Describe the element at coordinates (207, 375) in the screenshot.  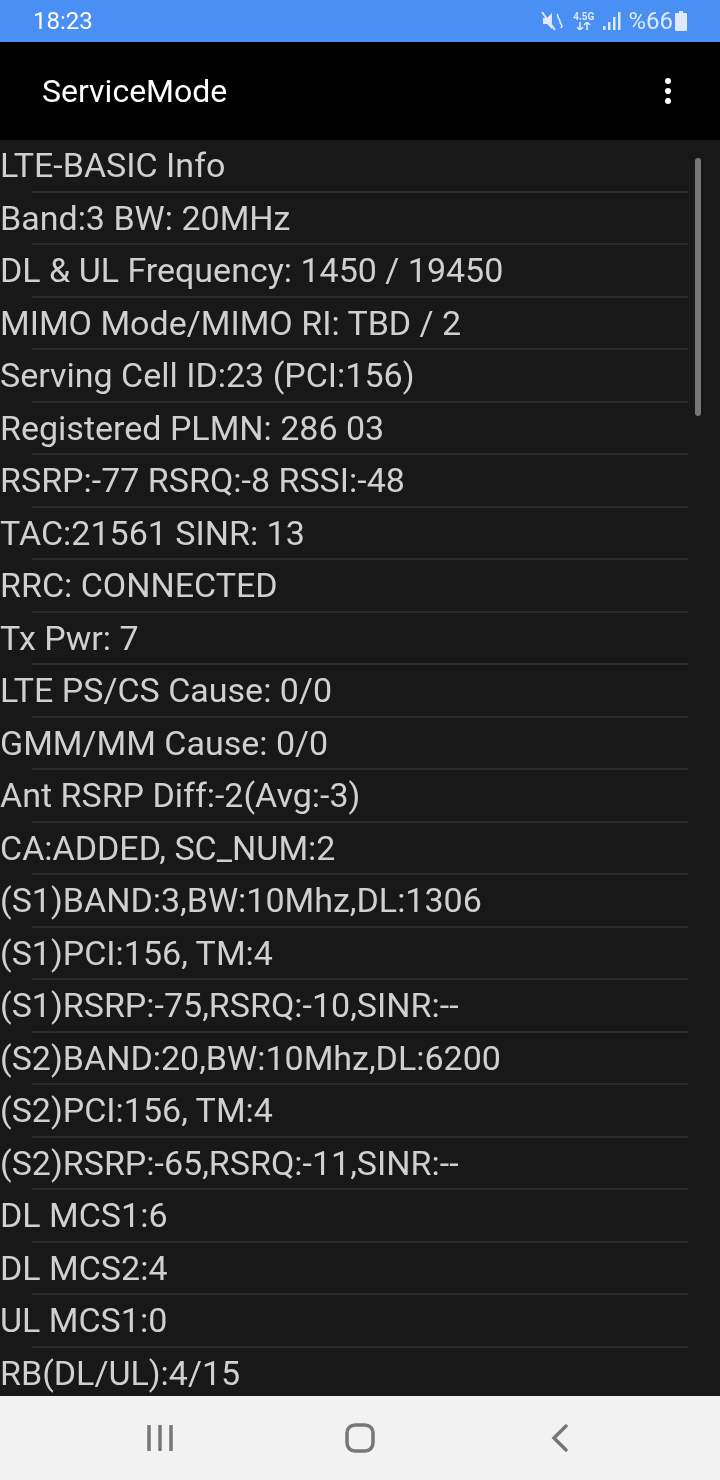
I see `info-line: Serving Cell ID:23 (PCI:156)` at that location.